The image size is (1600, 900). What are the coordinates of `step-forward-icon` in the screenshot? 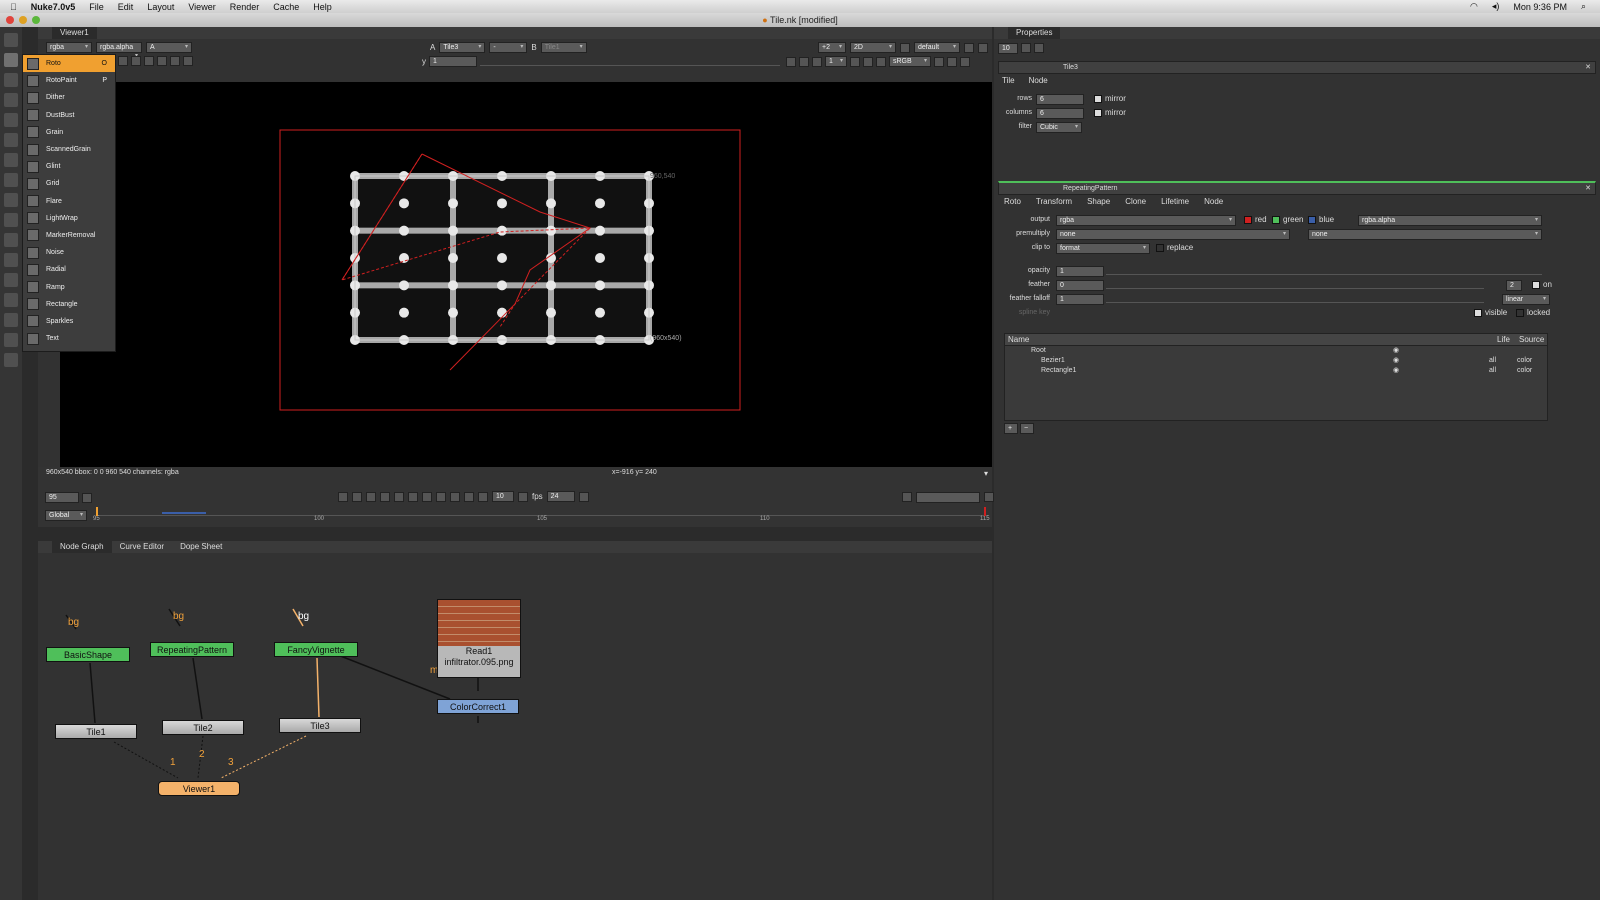 It's located at (523, 496).